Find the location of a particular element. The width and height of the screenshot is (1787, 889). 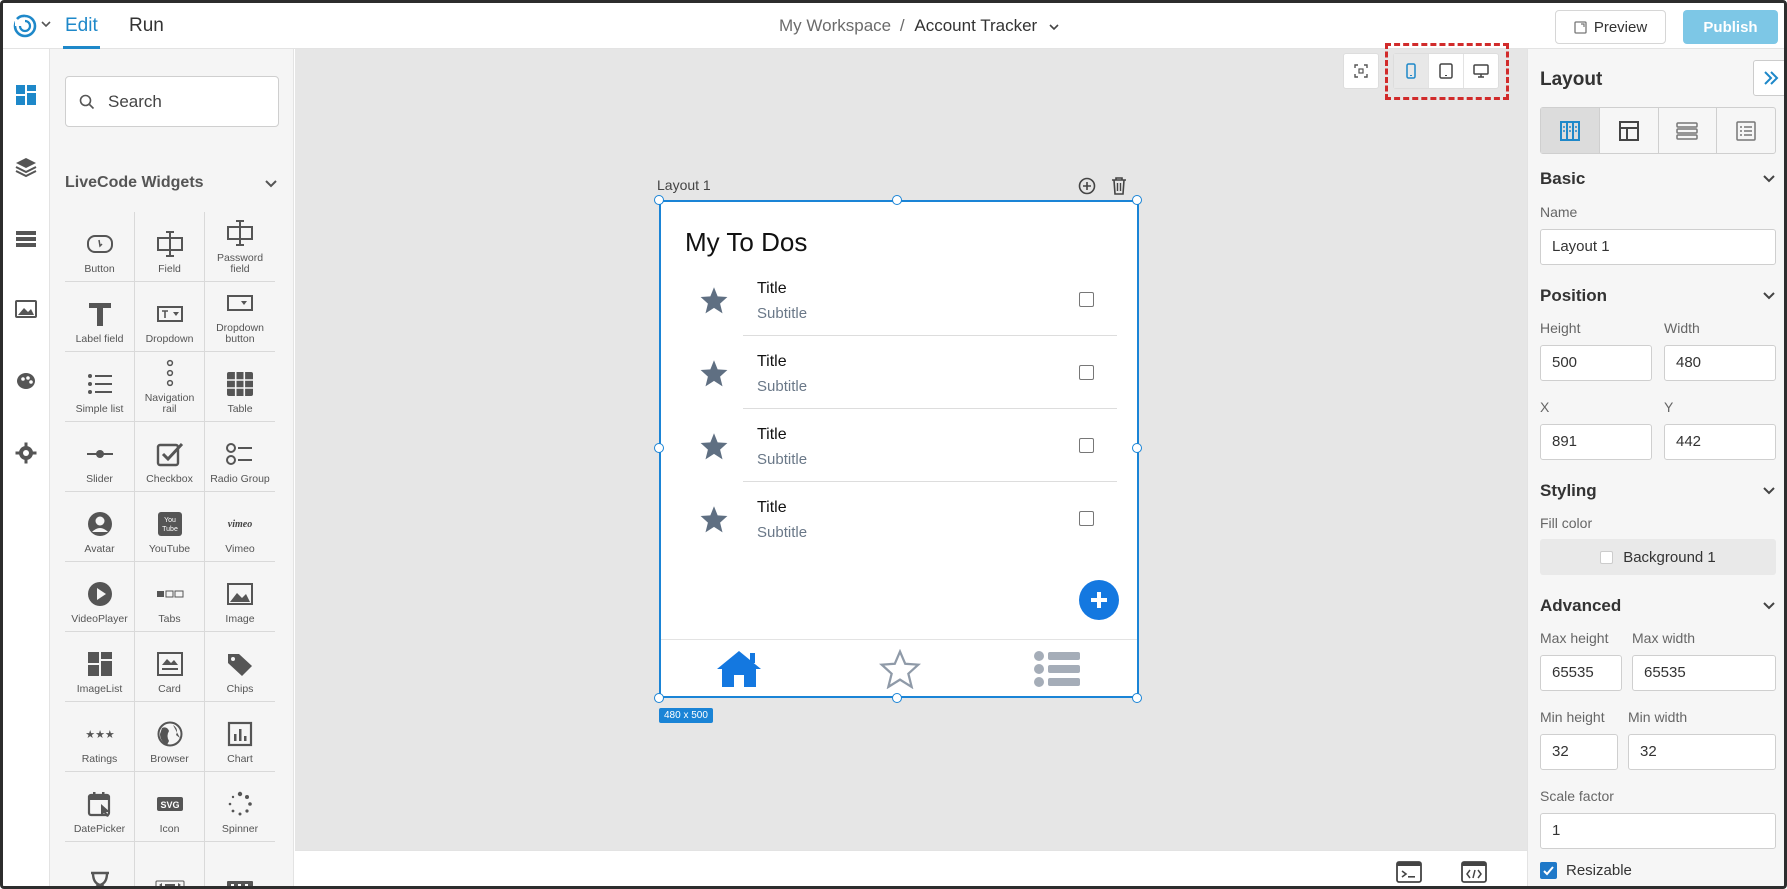

settings-icon is located at coordinates (26, 453).